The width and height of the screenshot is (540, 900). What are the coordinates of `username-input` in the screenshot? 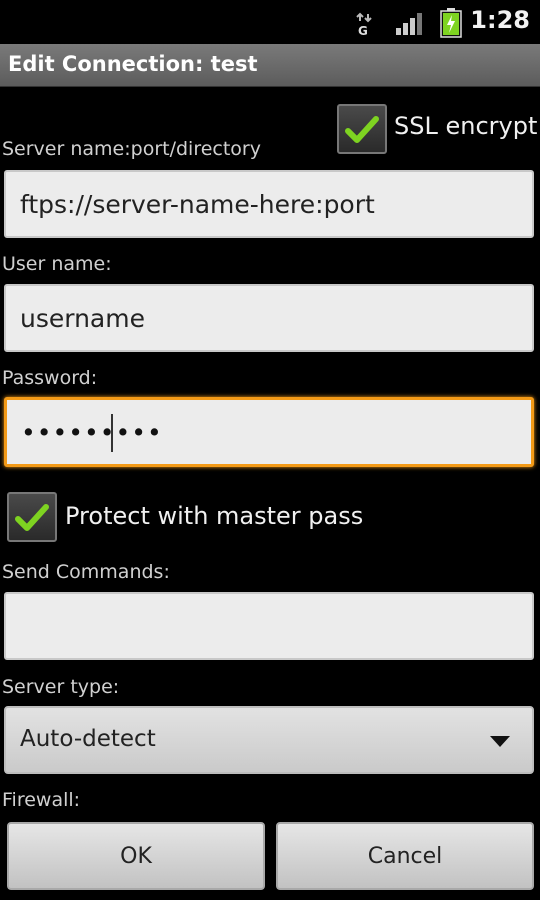 It's located at (269, 318).